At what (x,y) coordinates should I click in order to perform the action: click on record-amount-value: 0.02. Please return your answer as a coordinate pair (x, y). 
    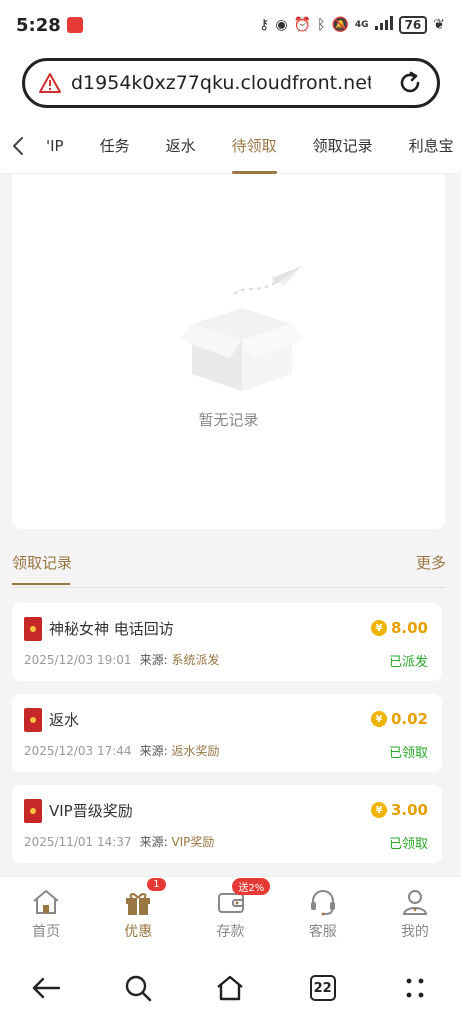
    Looking at the image, I should click on (409, 719).